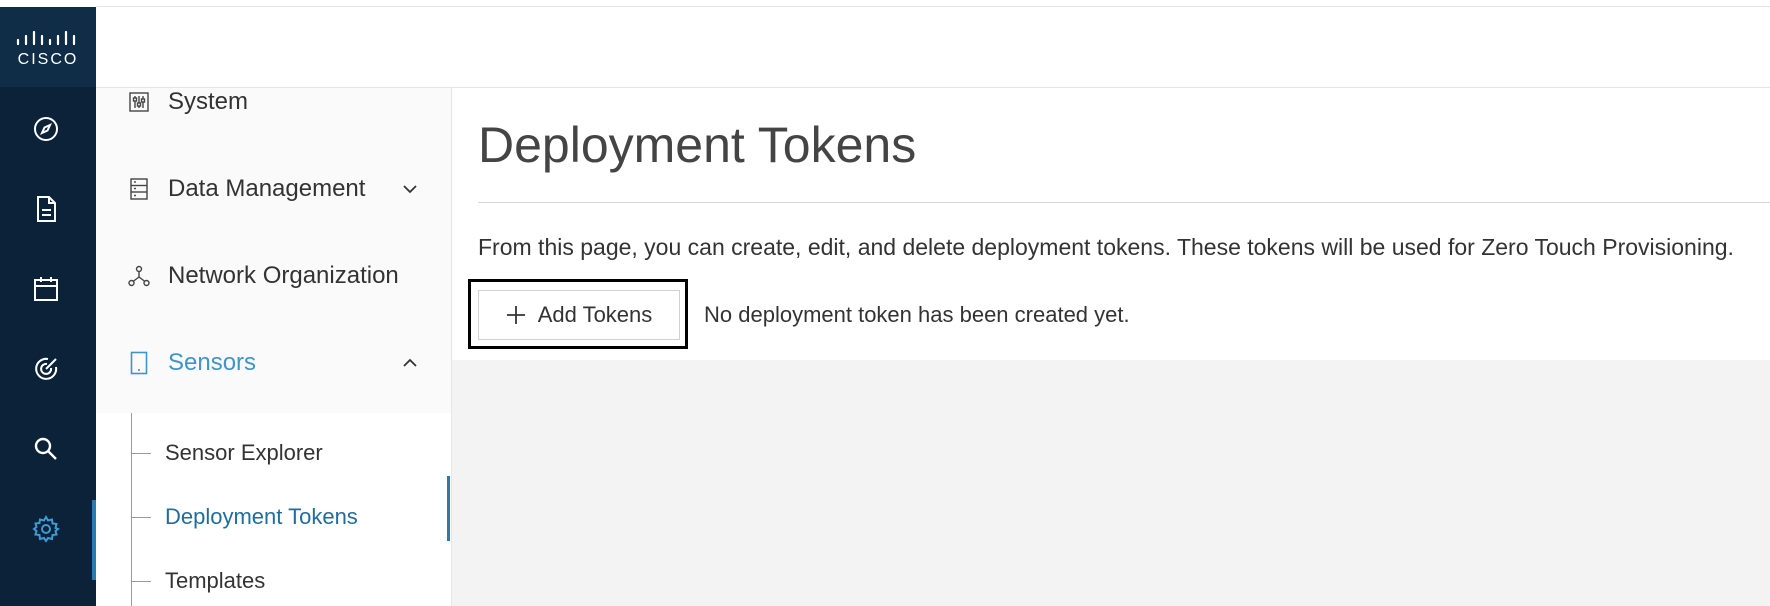  I want to click on title-divider, so click(1124, 202).